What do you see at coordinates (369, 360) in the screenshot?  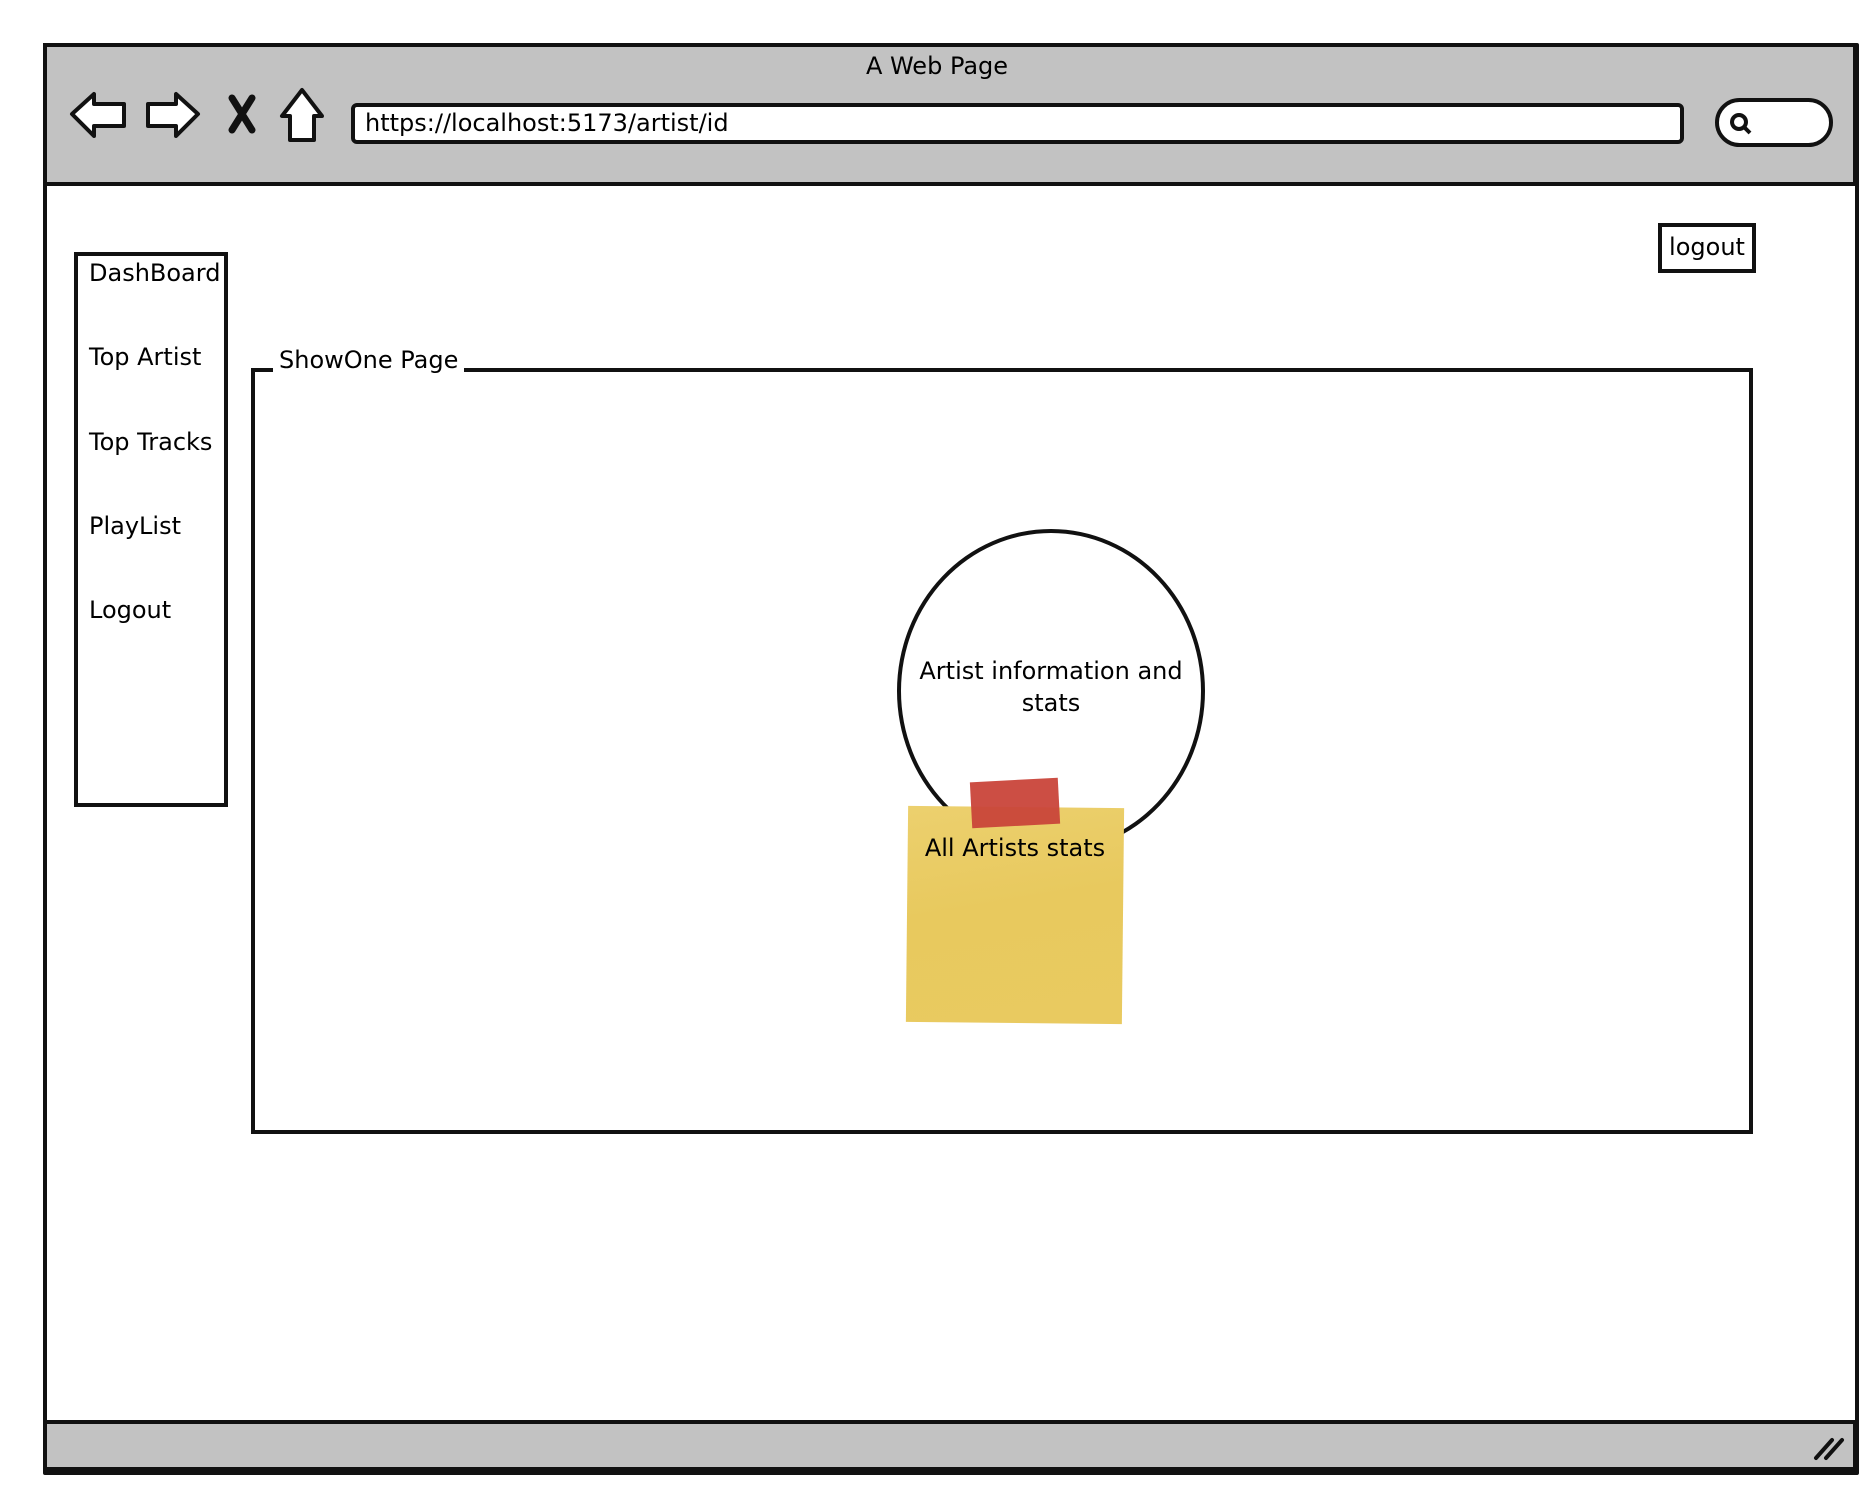 I see `group-title: ShowOne Page` at bounding box center [369, 360].